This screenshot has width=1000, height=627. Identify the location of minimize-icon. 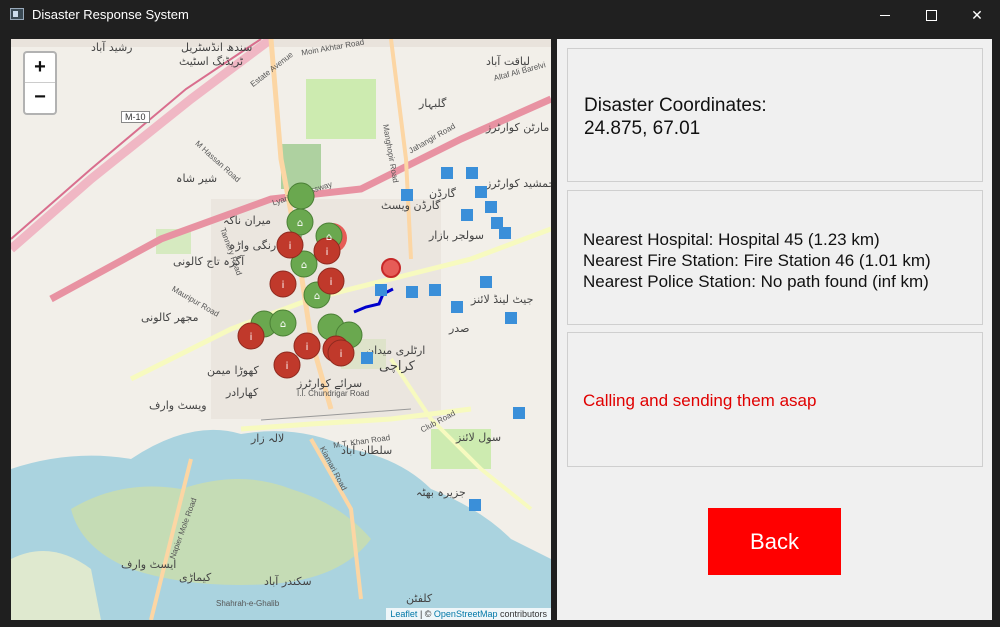
(885, 15).